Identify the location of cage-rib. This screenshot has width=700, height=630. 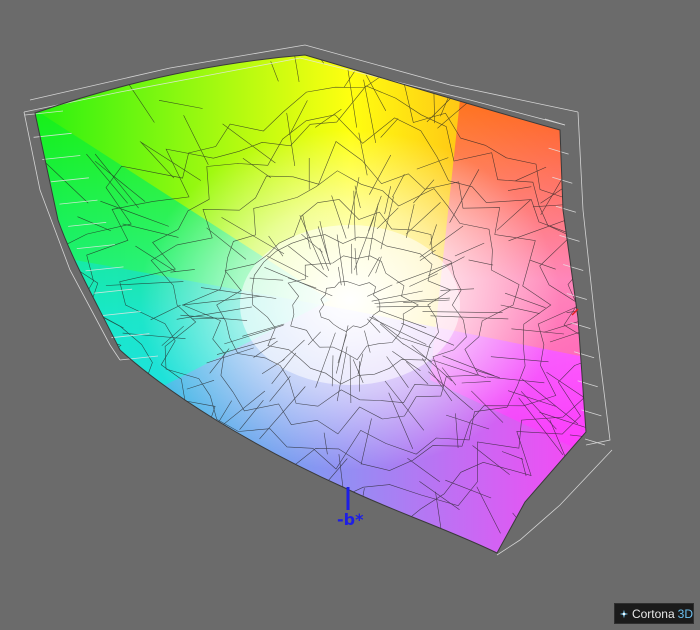
(555, 122).